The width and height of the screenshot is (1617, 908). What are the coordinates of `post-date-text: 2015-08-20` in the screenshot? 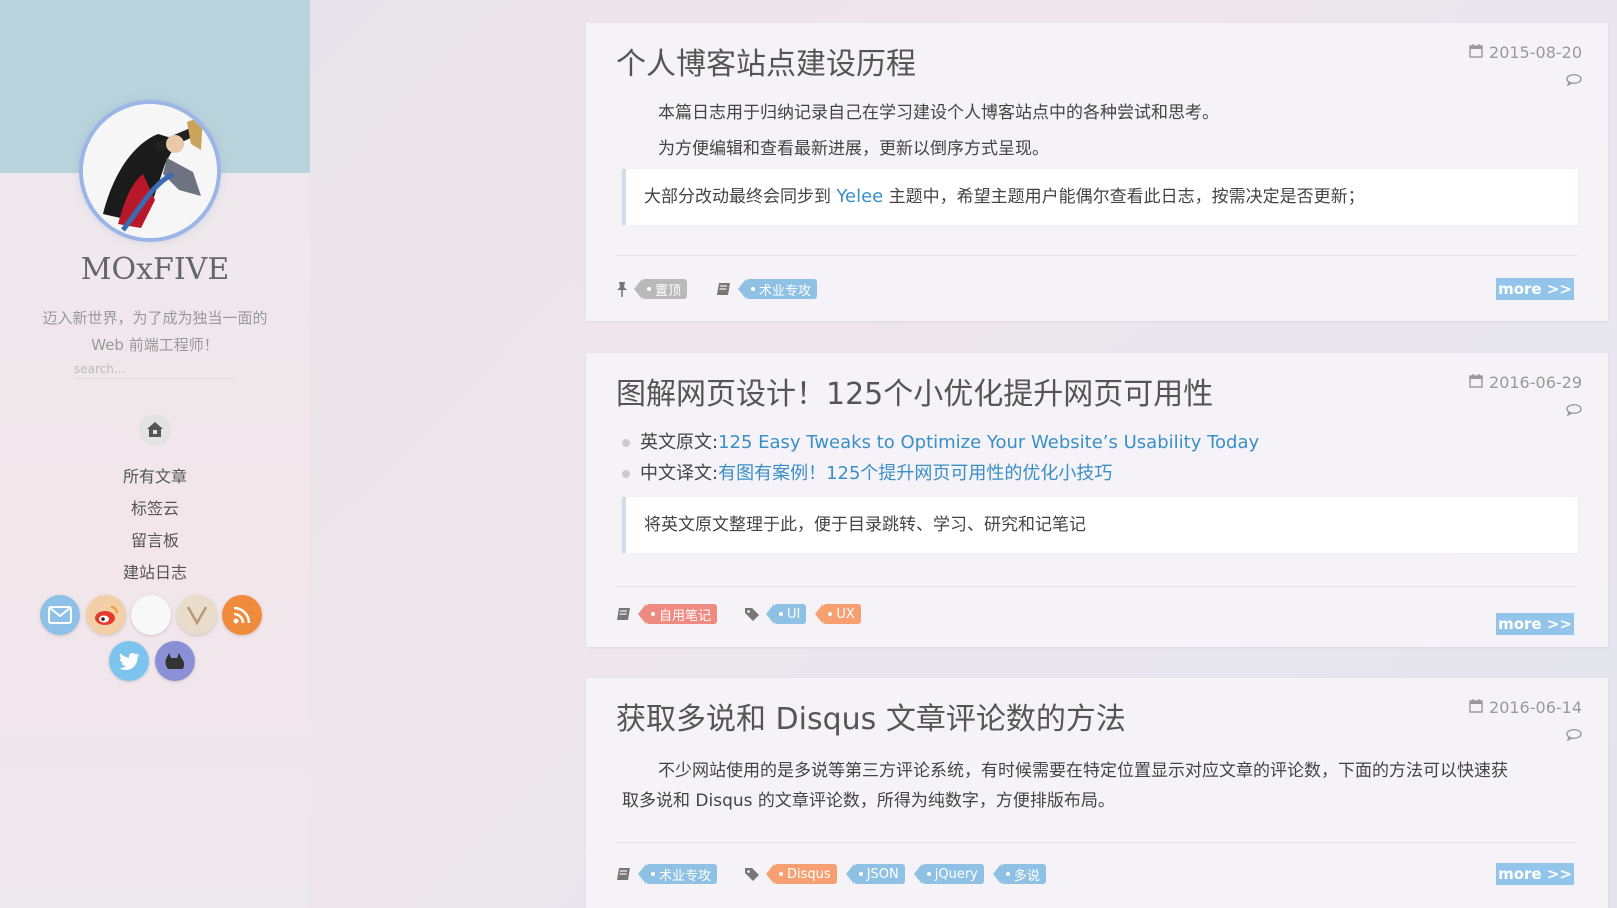 It's located at (1535, 52).